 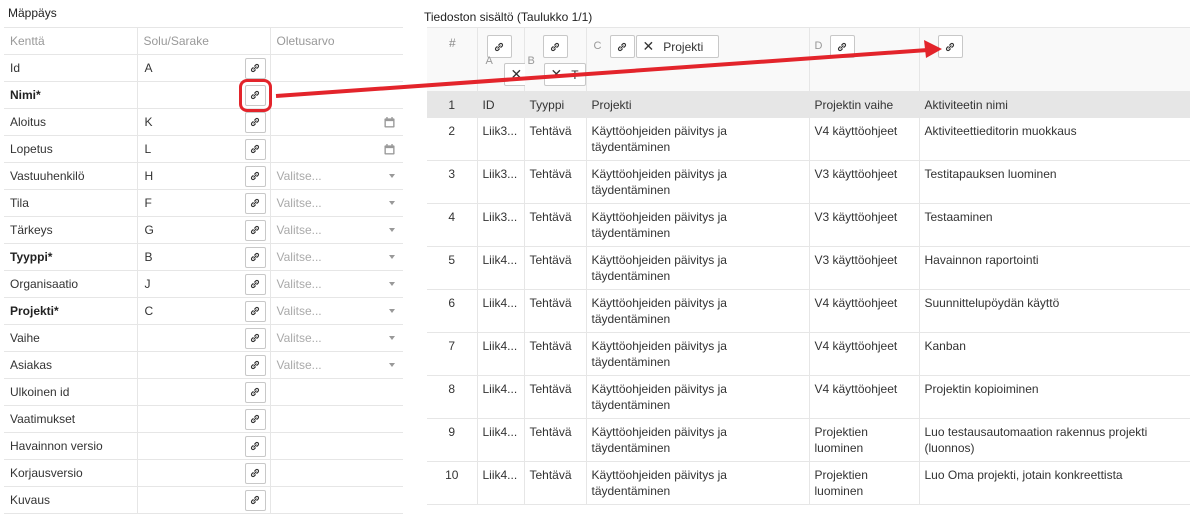 I want to click on column-c-tag: ✕ Projekti, so click(x=677, y=46).